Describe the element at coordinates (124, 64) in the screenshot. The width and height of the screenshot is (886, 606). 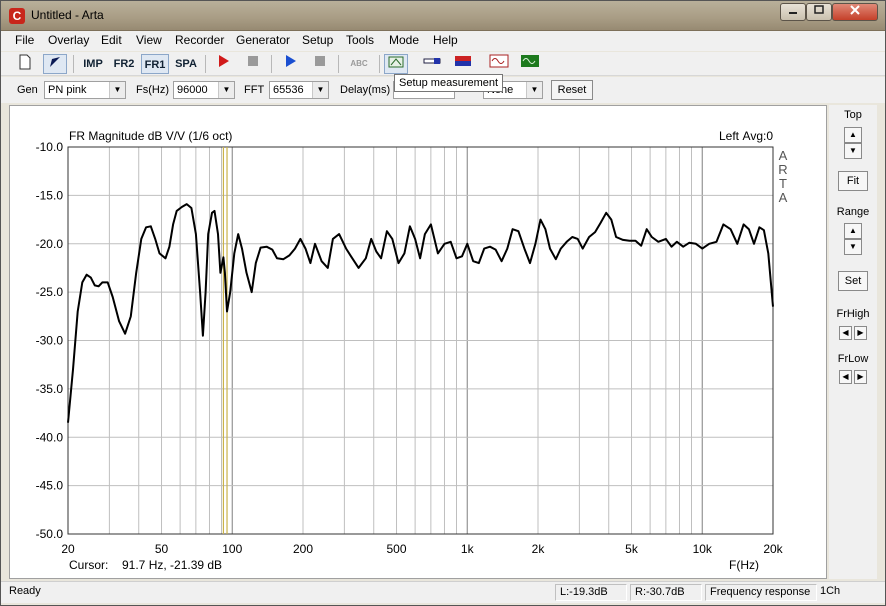
I see `fr2-mode-button: FR2` at that location.